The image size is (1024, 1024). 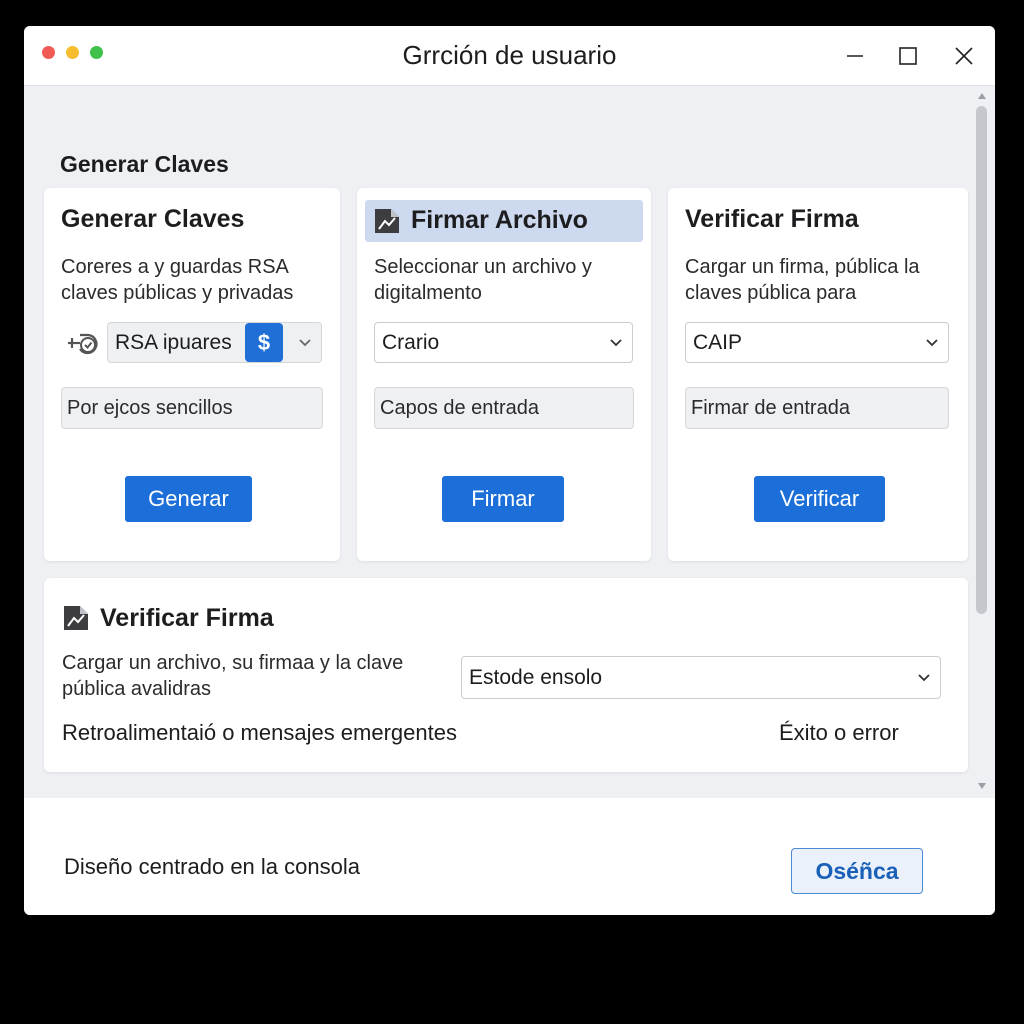 I want to click on status-select-value: Estode ensolo, so click(x=536, y=677).